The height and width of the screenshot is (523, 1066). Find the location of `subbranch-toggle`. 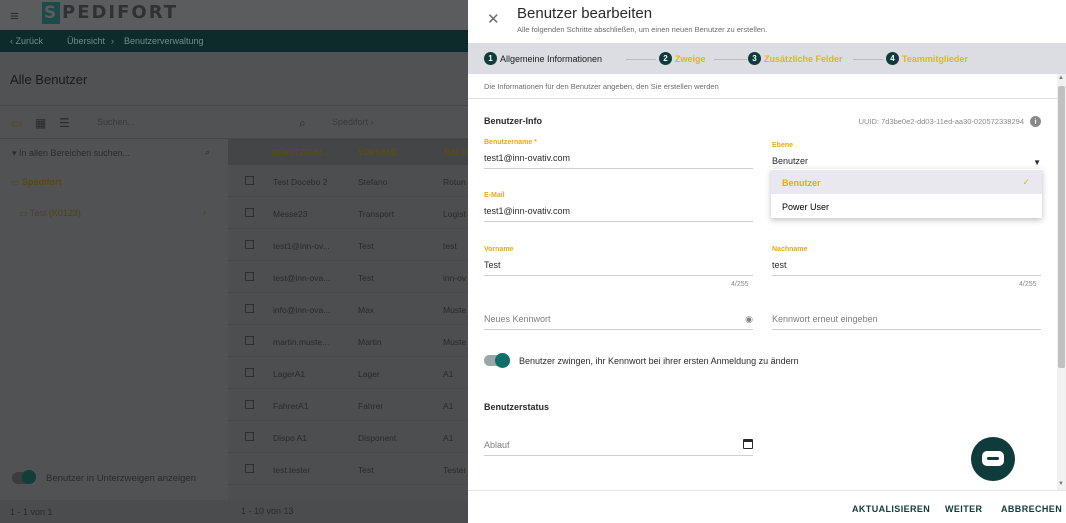

subbranch-toggle is located at coordinates (24, 477).